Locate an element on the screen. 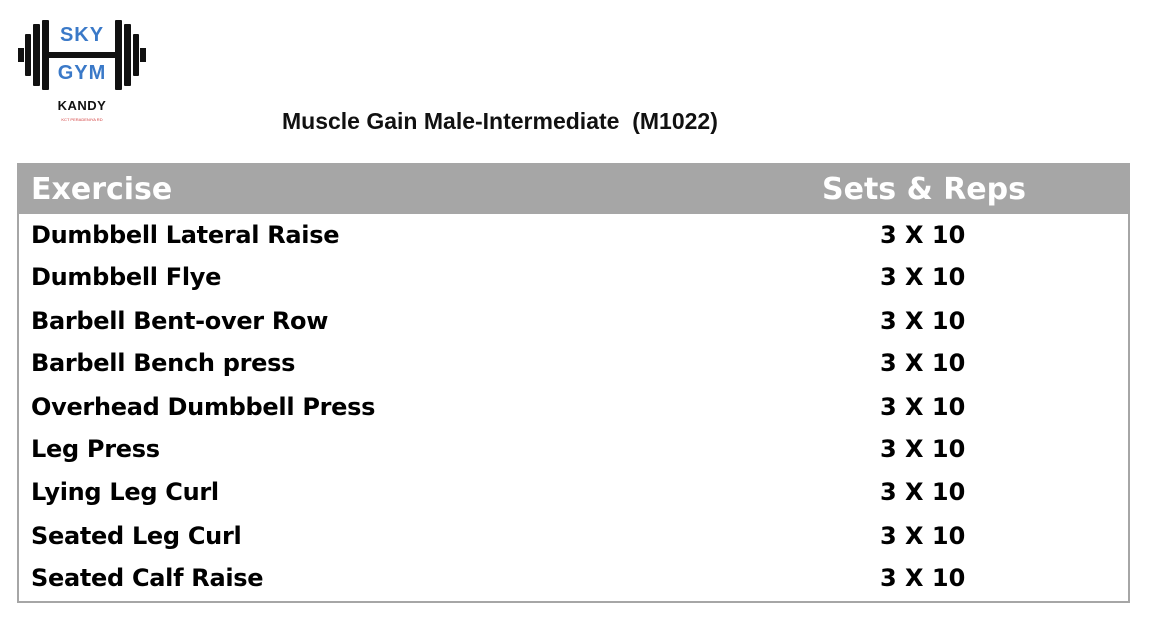 This screenshot has width=1151, height=630. exercise-name: Barbell Bench press is located at coordinates (163, 363).